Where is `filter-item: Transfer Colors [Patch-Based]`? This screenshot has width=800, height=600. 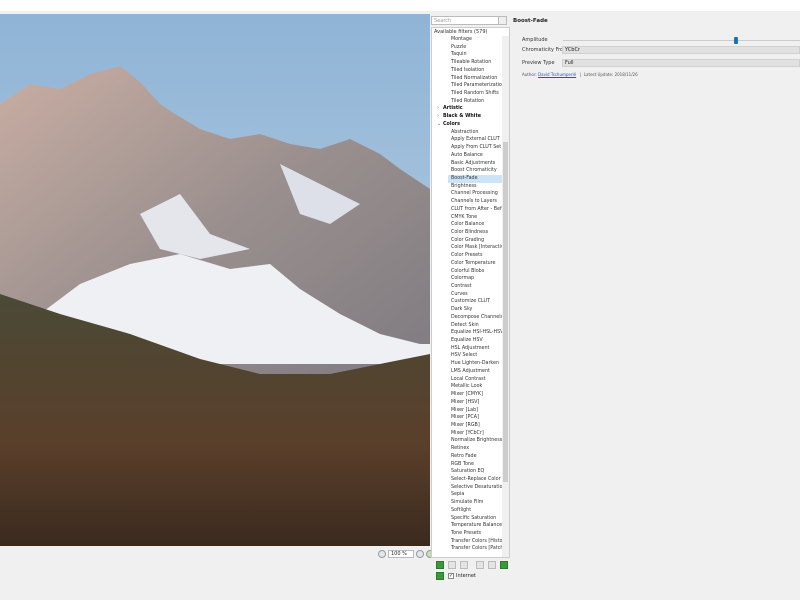
filter-item: Transfer Colors [Patch-Based] is located at coordinates (470, 549).